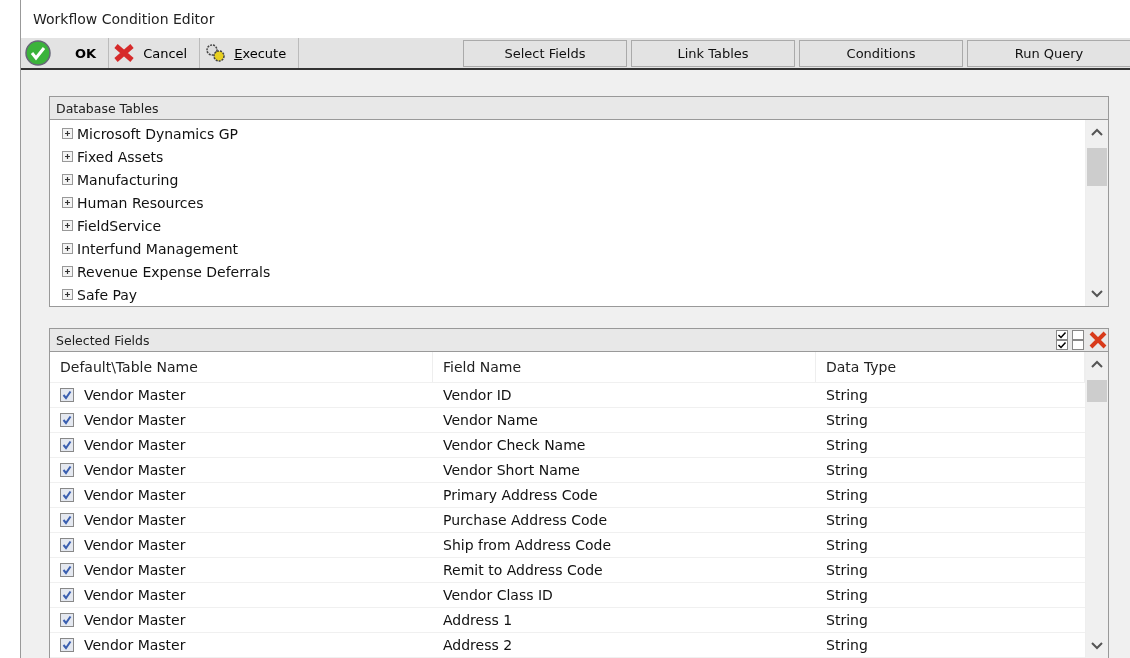 The height and width of the screenshot is (658, 1130). Describe the element at coordinates (124, 53) in the screenshot. I see `close-icon` at that location.